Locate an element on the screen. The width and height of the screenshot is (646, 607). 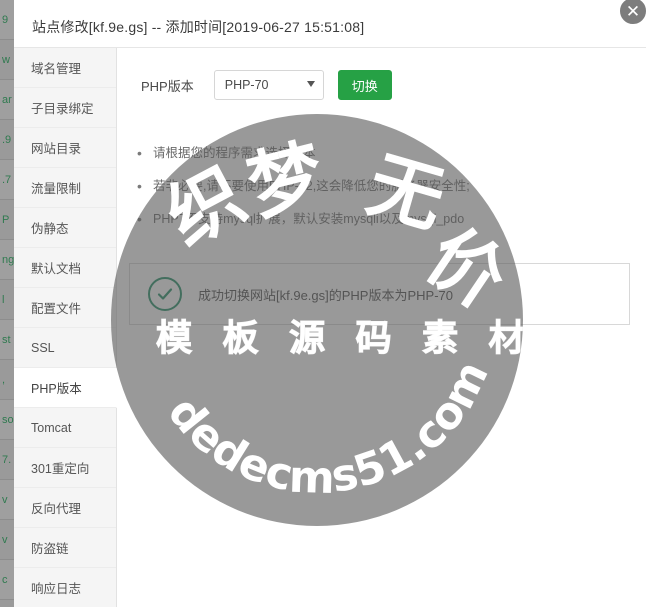
php-version-select-wrapper: PHP-70 is located at coordinates (268, 85).